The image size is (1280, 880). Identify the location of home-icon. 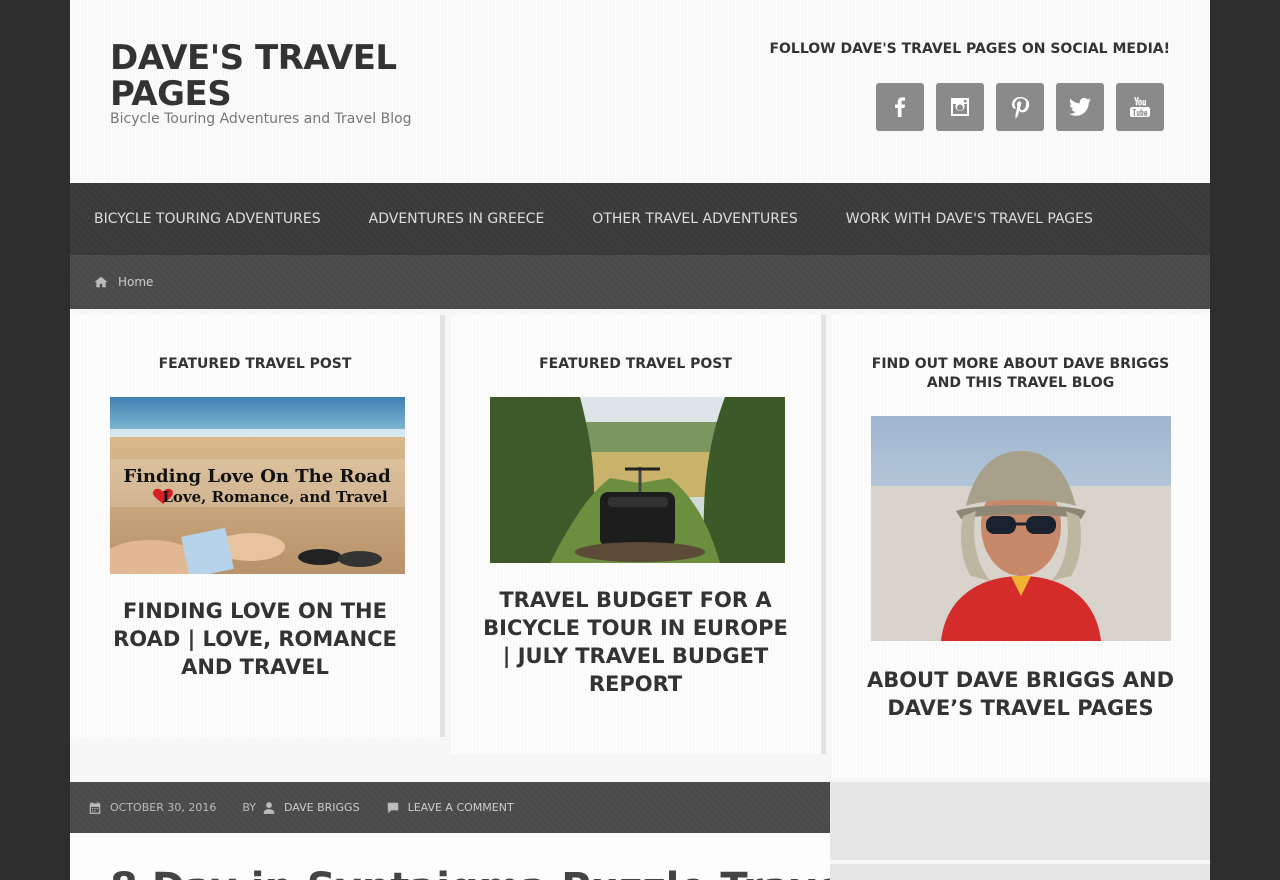
(101, 282).